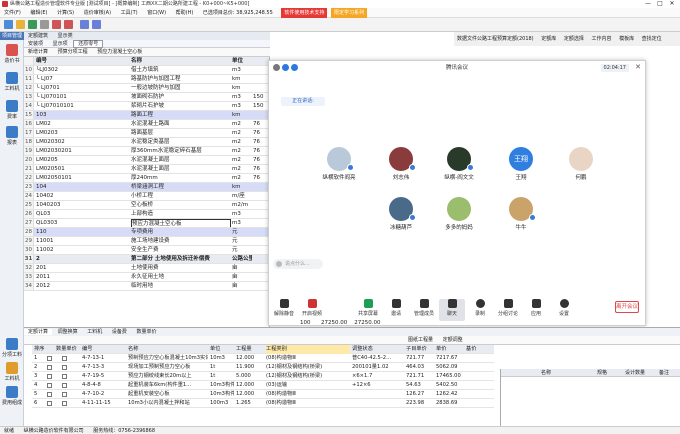 The width and height of the screenshot is (680, 434). What do you see at coordinates (20, 24) in the screenshot?
I see `open-icon` at bounding box center [20, 24].